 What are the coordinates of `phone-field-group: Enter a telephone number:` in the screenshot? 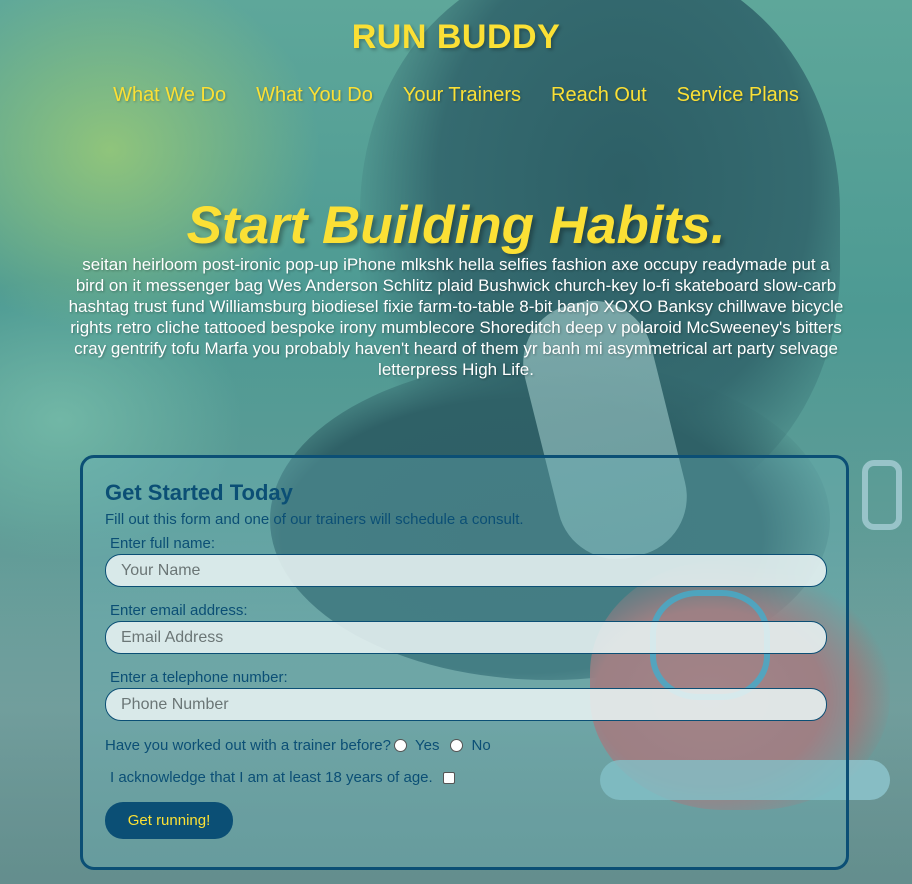 It's located at (466, 695).